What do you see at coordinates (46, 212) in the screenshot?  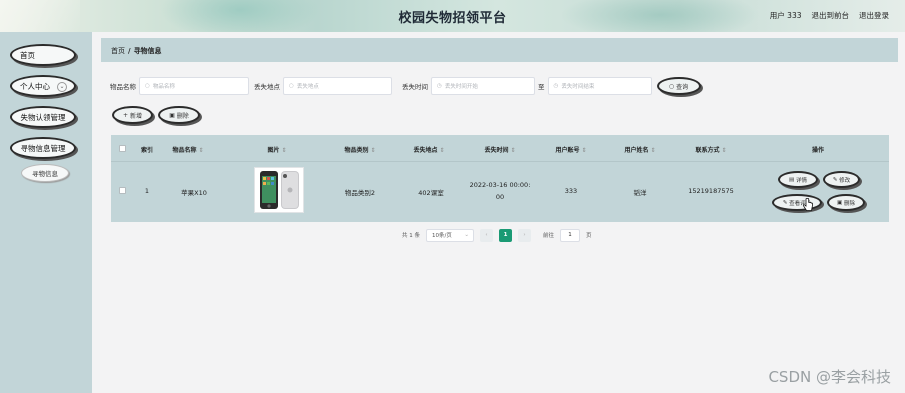 I see `sidebar: 首页 个人中心 ⌄ 失物认领管理 寻物信息管理 寻物信息` at bounding box center [46, 212].